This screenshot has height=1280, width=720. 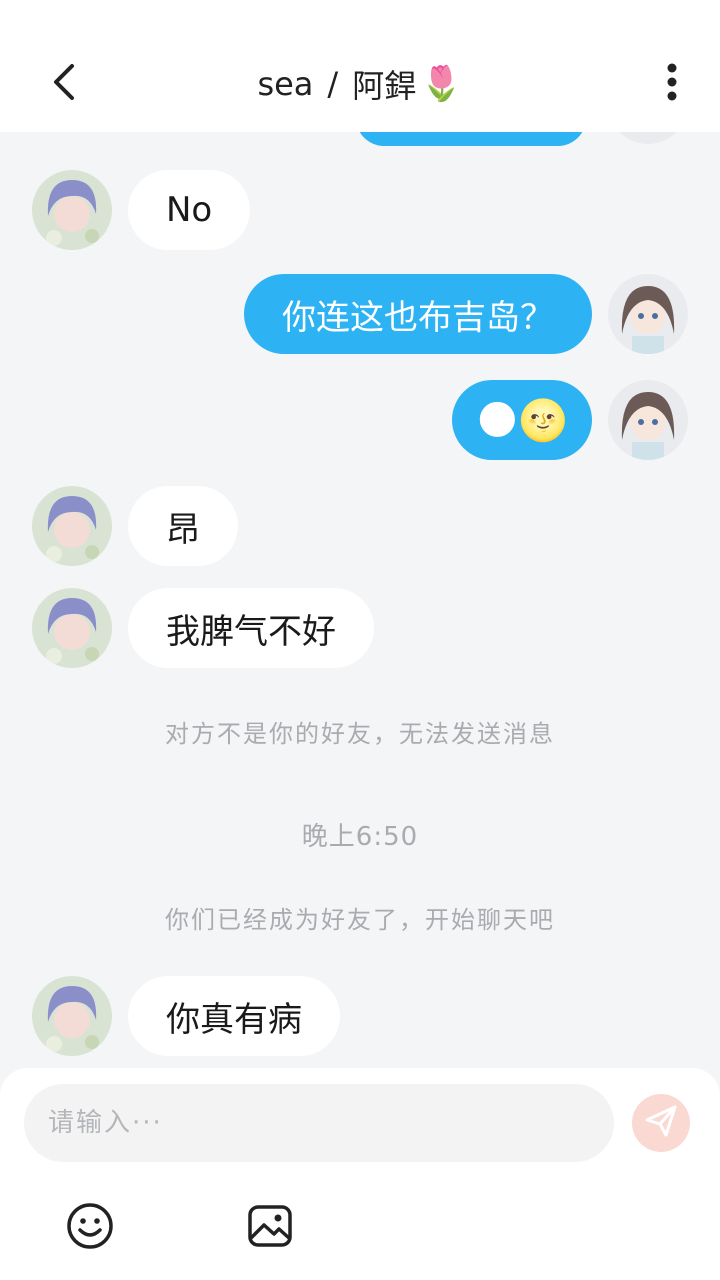 What do you see at coordinates (319, 1123) in the screenshot?
I see `message-input` at bounding box center [319, 1123].